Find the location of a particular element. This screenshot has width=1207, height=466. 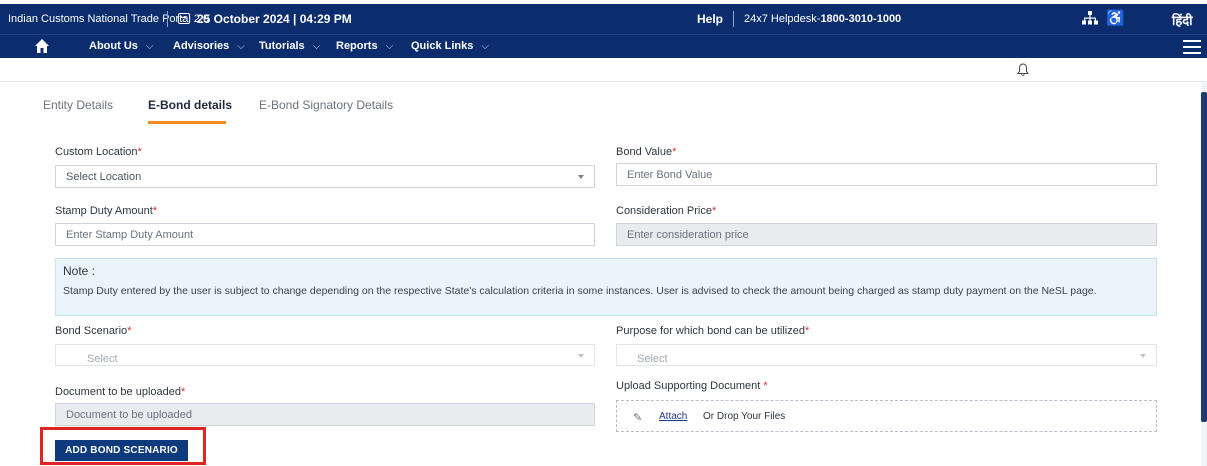

note-title: Note : is located at coordinates (79, 271).